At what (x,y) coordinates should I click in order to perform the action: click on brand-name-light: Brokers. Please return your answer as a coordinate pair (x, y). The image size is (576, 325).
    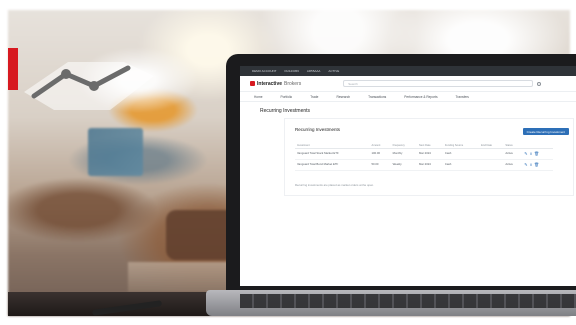
    Looking at the image, I should click on (293, 83).